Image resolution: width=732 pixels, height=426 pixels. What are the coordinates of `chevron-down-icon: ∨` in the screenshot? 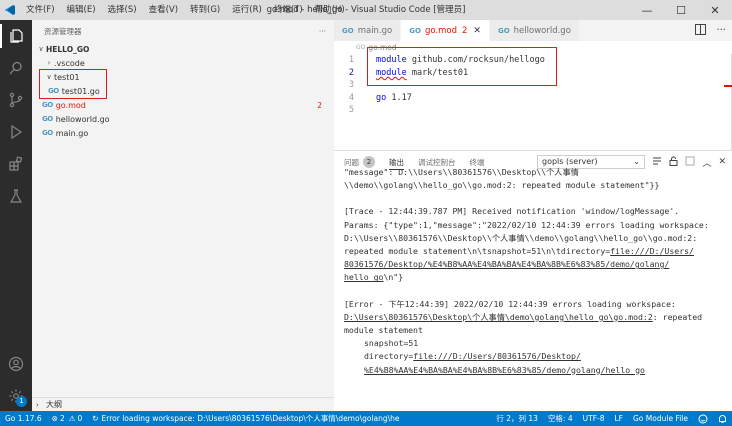 It's located at (41, 49).